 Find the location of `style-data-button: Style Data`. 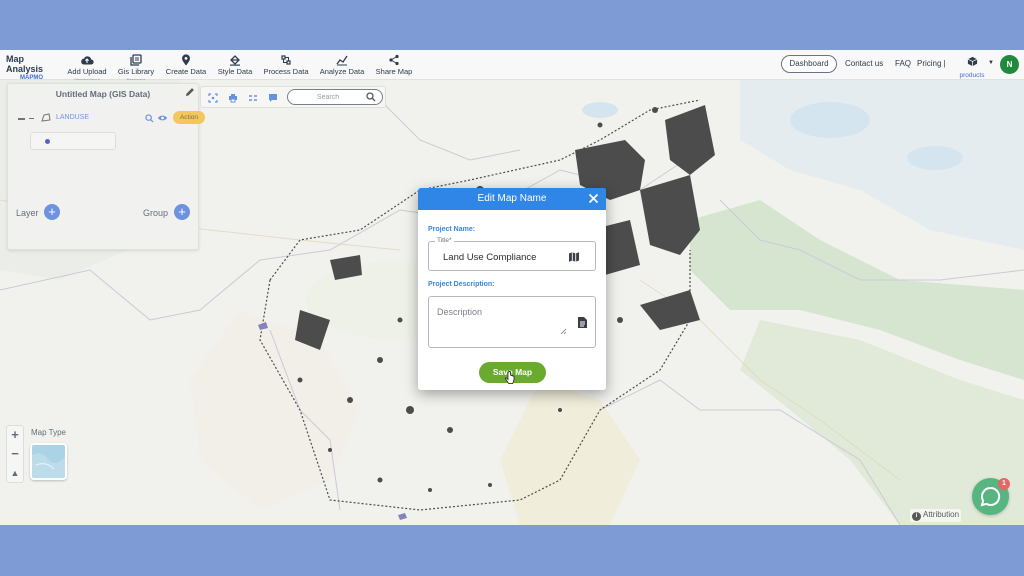

style-data-button: Style Data is located at coordinates (235, 66).